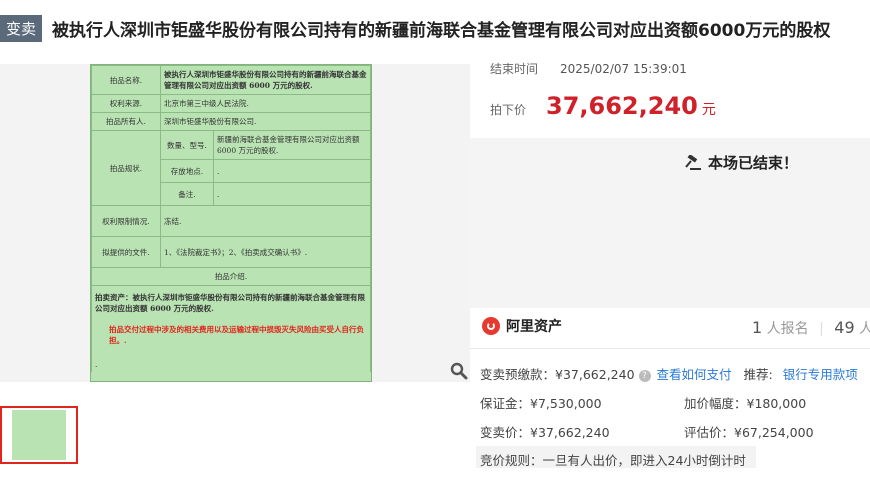  What do you see at coordinates (541, 403) in the screenshot?
I see `bond-value: 保证金：¥7,530,000` at bounding box center [541, 403].